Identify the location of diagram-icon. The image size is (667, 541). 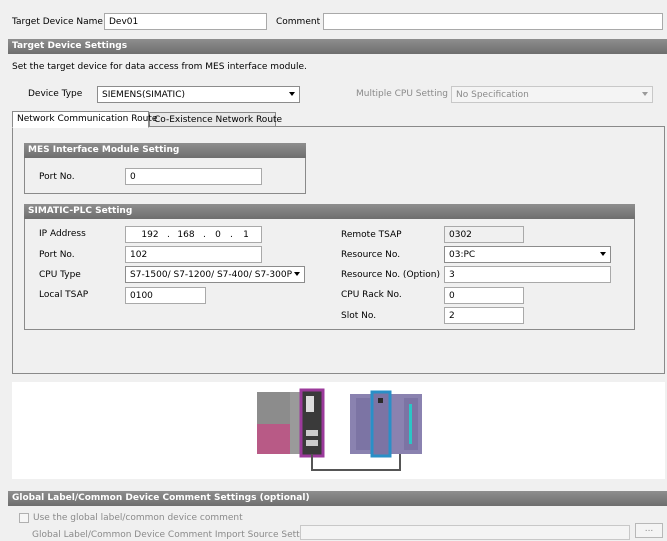
(339, 429).